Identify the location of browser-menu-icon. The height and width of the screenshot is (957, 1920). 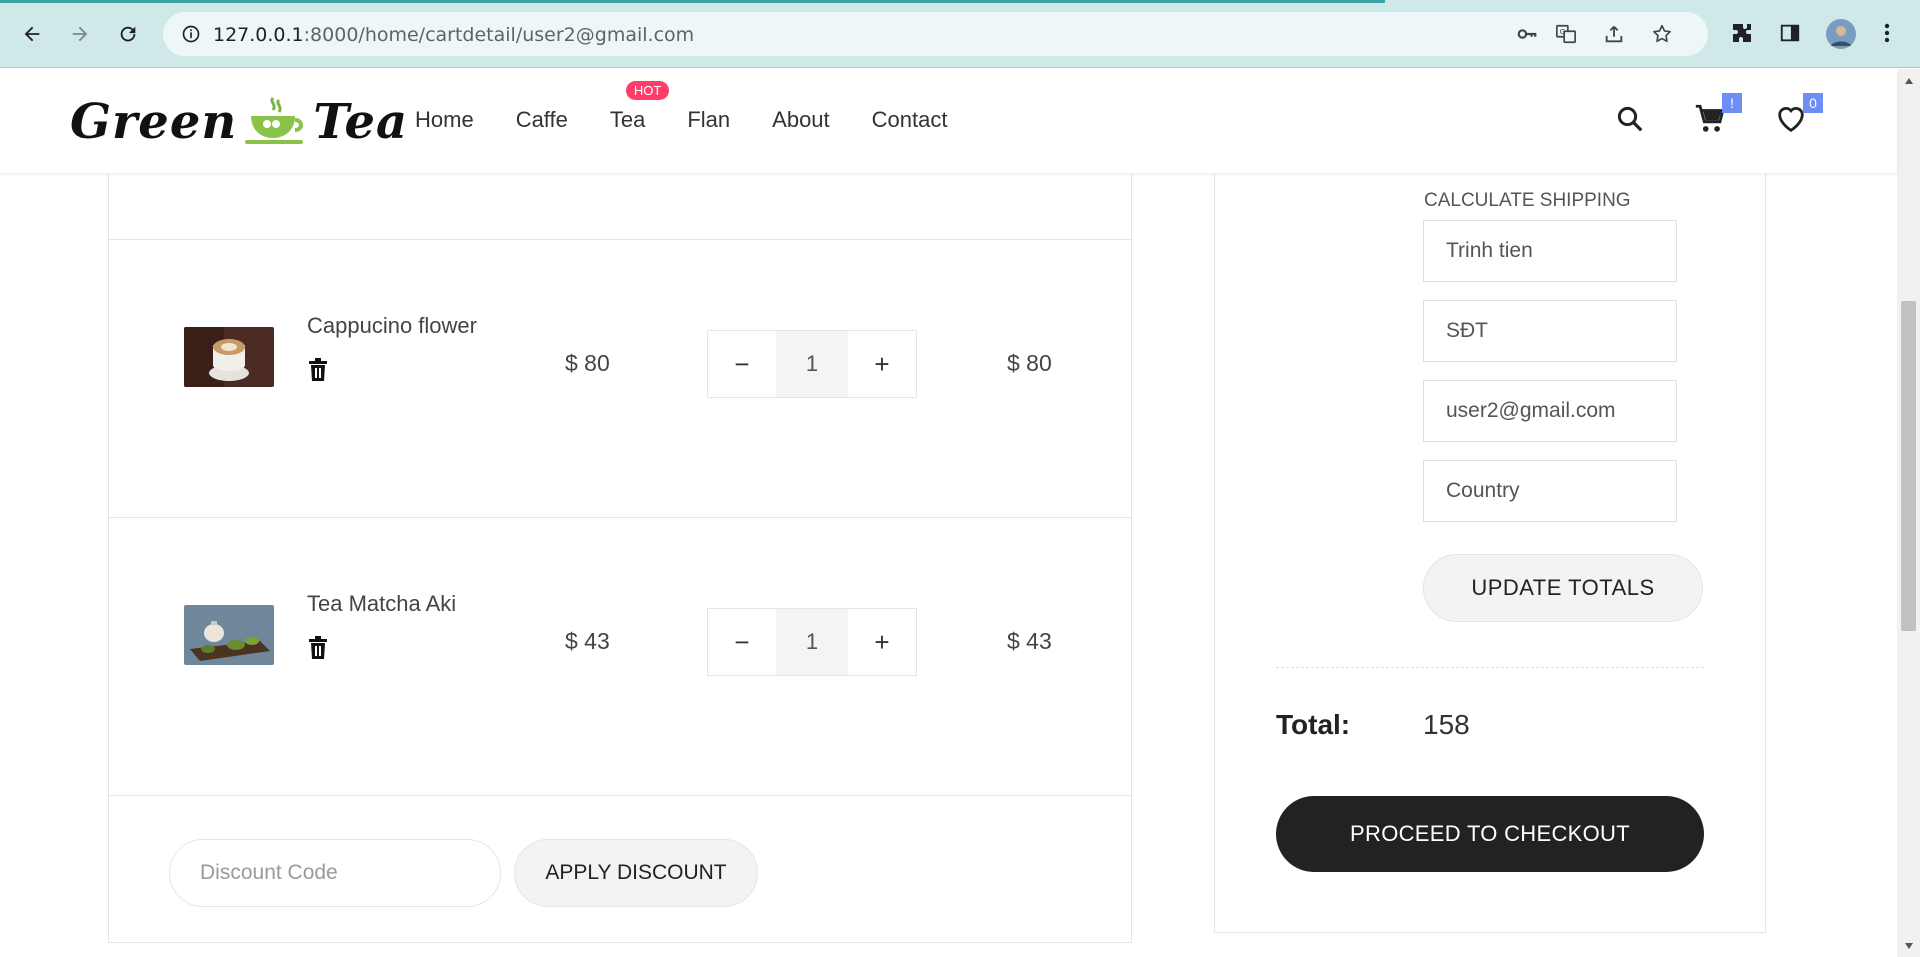
(1887, 33).